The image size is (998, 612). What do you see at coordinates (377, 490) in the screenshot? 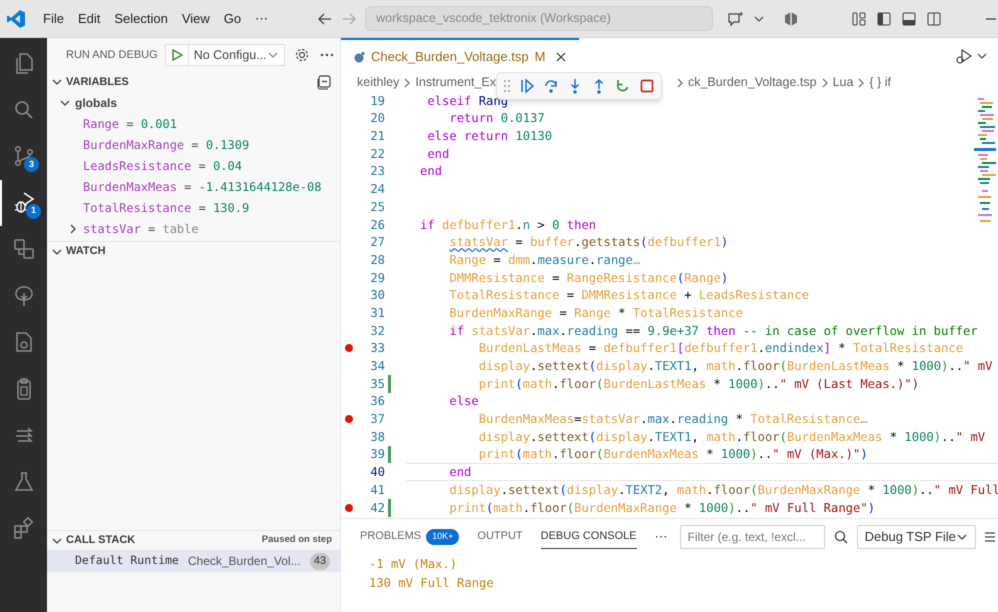
I see `line-number: 41` at bounding box center [377, 490].